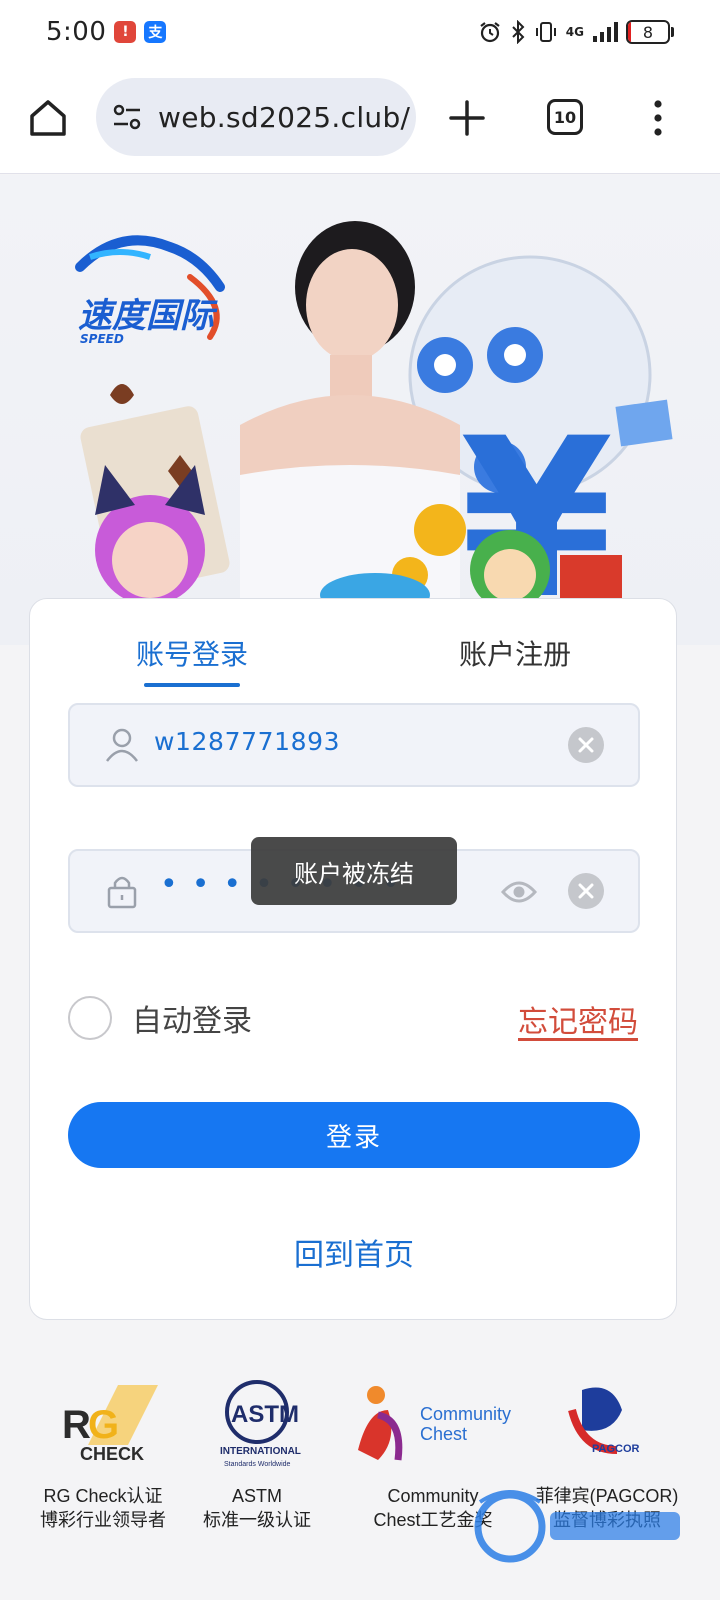 This screenshot has width=720, height=1600. I want to click on status-time: 5:00, so click(76, 32).